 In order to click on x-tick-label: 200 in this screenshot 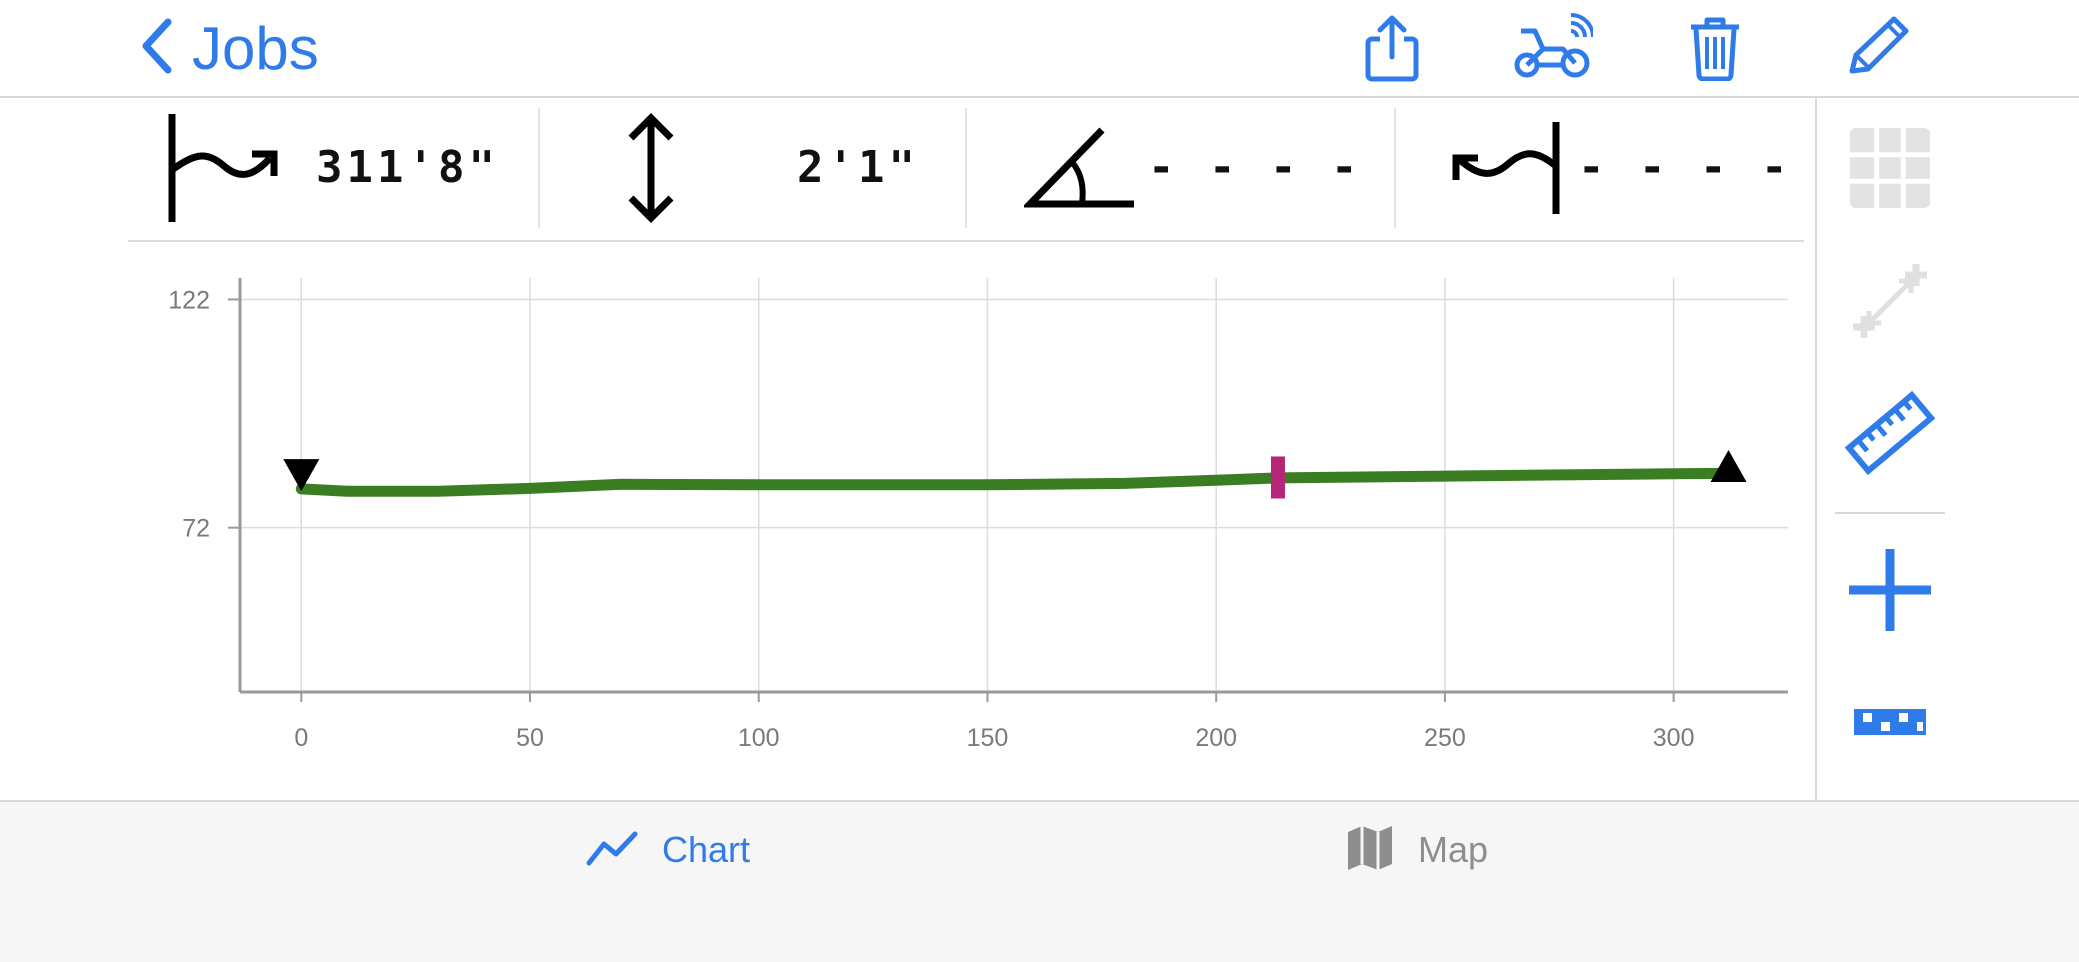, I will do `click(1216, 738)`.